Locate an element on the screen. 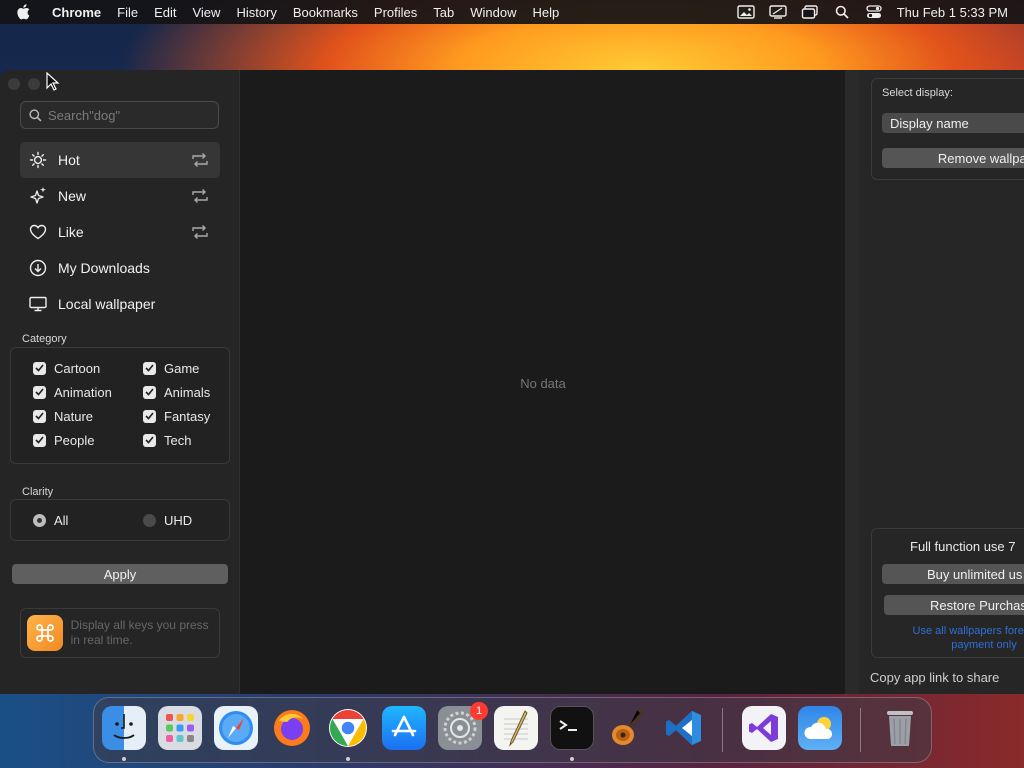  weather-icon is located at coordinates (820, 728).